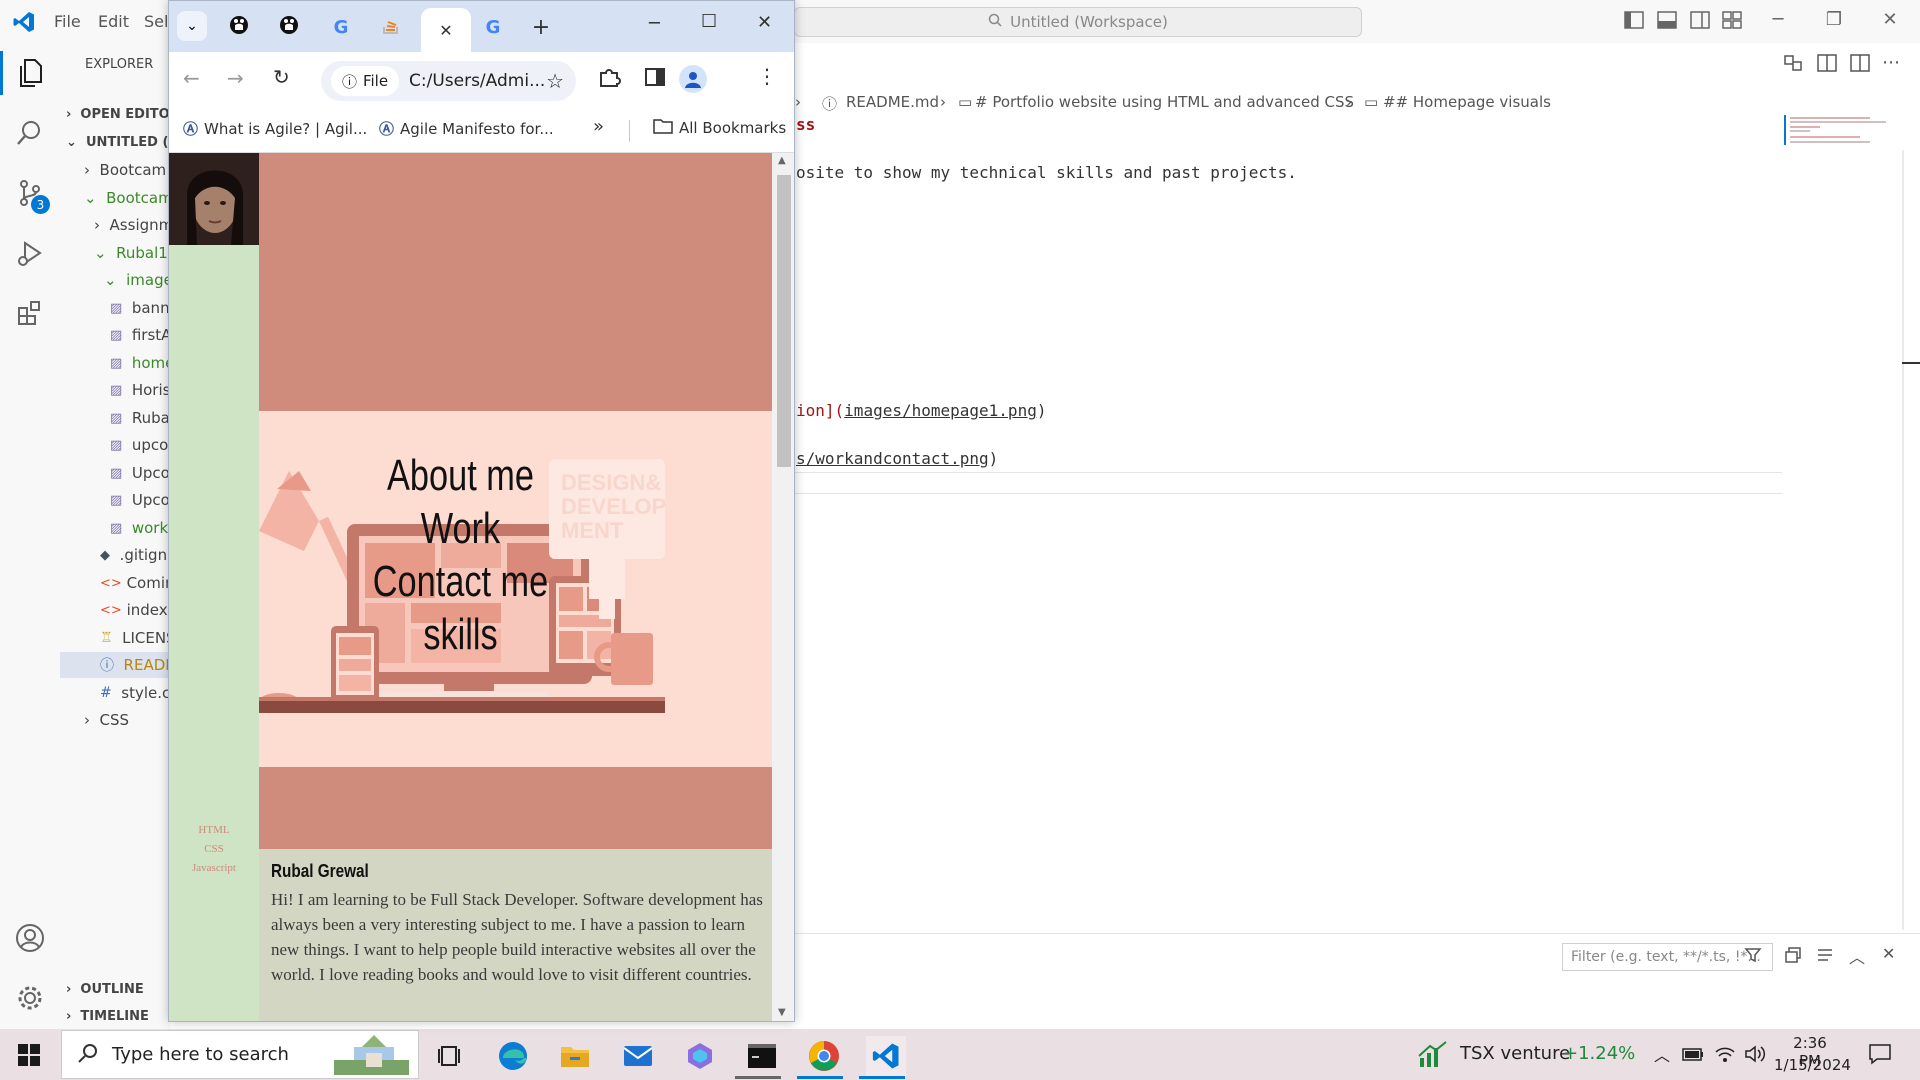 This screenshot has height=1080, width=1920. What do you see at coordinates (446, 30) in the screenshot?
I see `active-tab-close-button: ✕` at bounding box center [446, 30].